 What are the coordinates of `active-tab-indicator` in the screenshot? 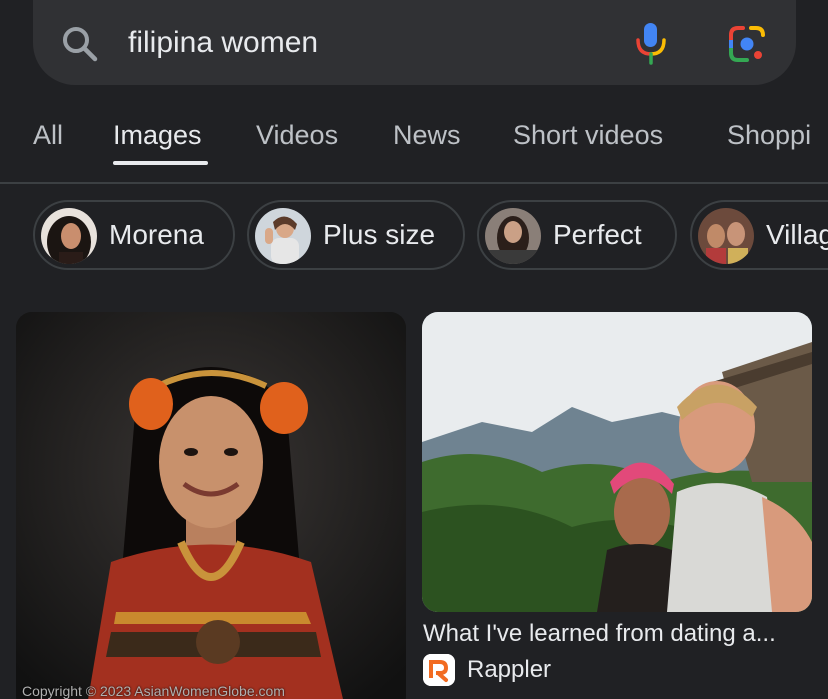 It's located at (160, 163).